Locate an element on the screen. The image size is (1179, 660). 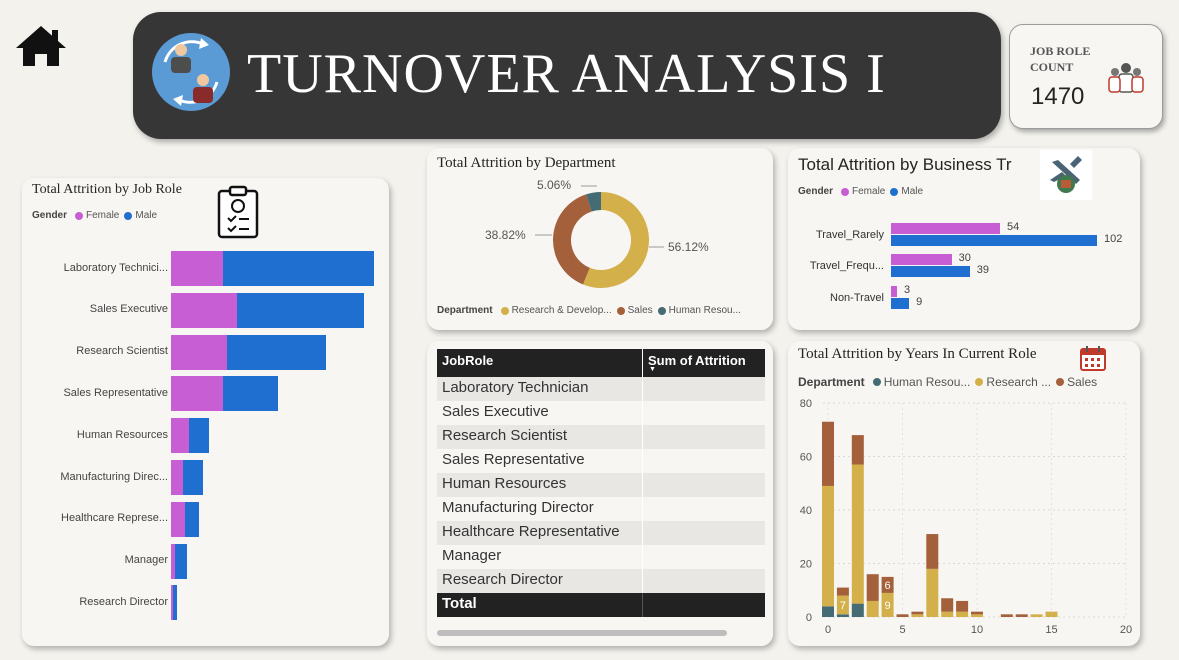
job-role-label: Sales Representative is located at coordinates (115, 392).